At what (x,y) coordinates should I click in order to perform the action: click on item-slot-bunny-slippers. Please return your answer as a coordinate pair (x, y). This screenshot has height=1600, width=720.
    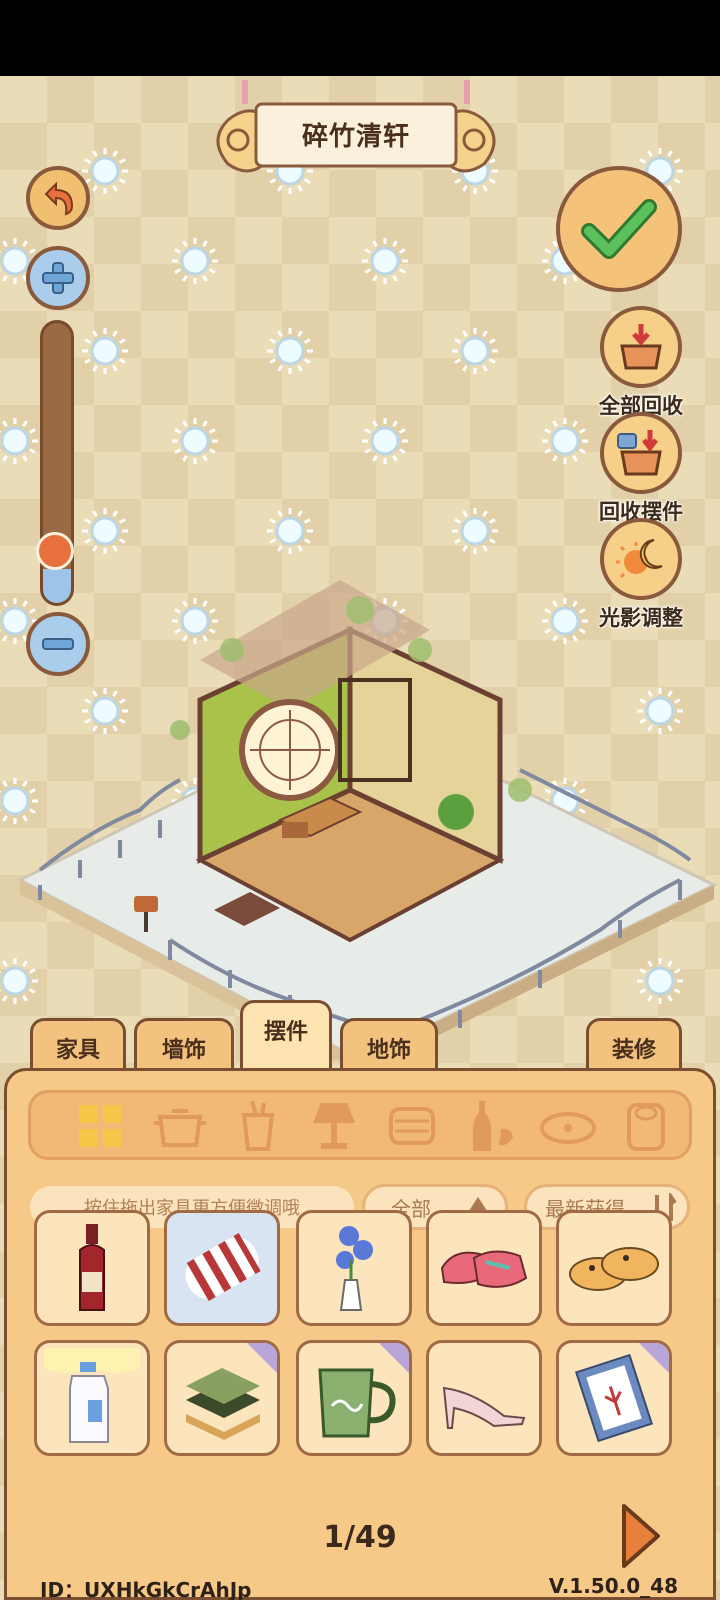
    Looking at the image, I should click on (614, 1268).